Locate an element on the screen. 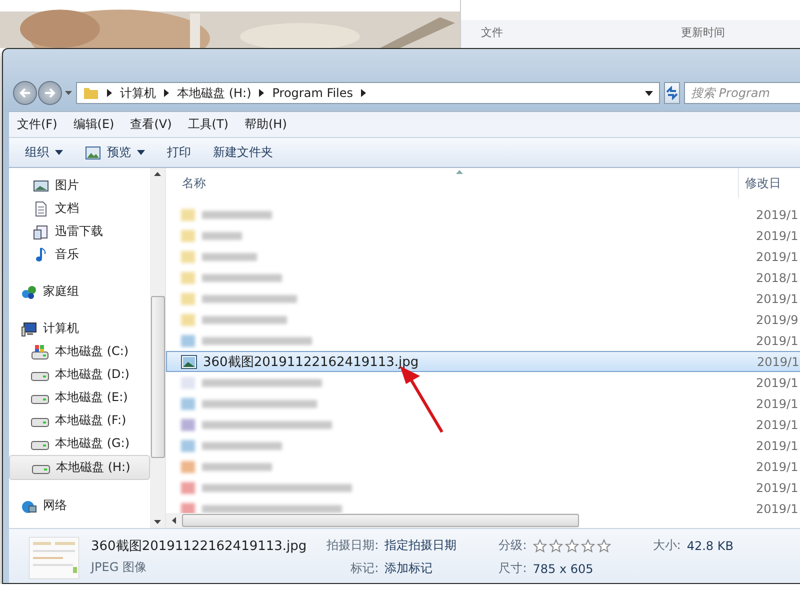  toolbar-button: 预览 is located at coordinates (115, 152).